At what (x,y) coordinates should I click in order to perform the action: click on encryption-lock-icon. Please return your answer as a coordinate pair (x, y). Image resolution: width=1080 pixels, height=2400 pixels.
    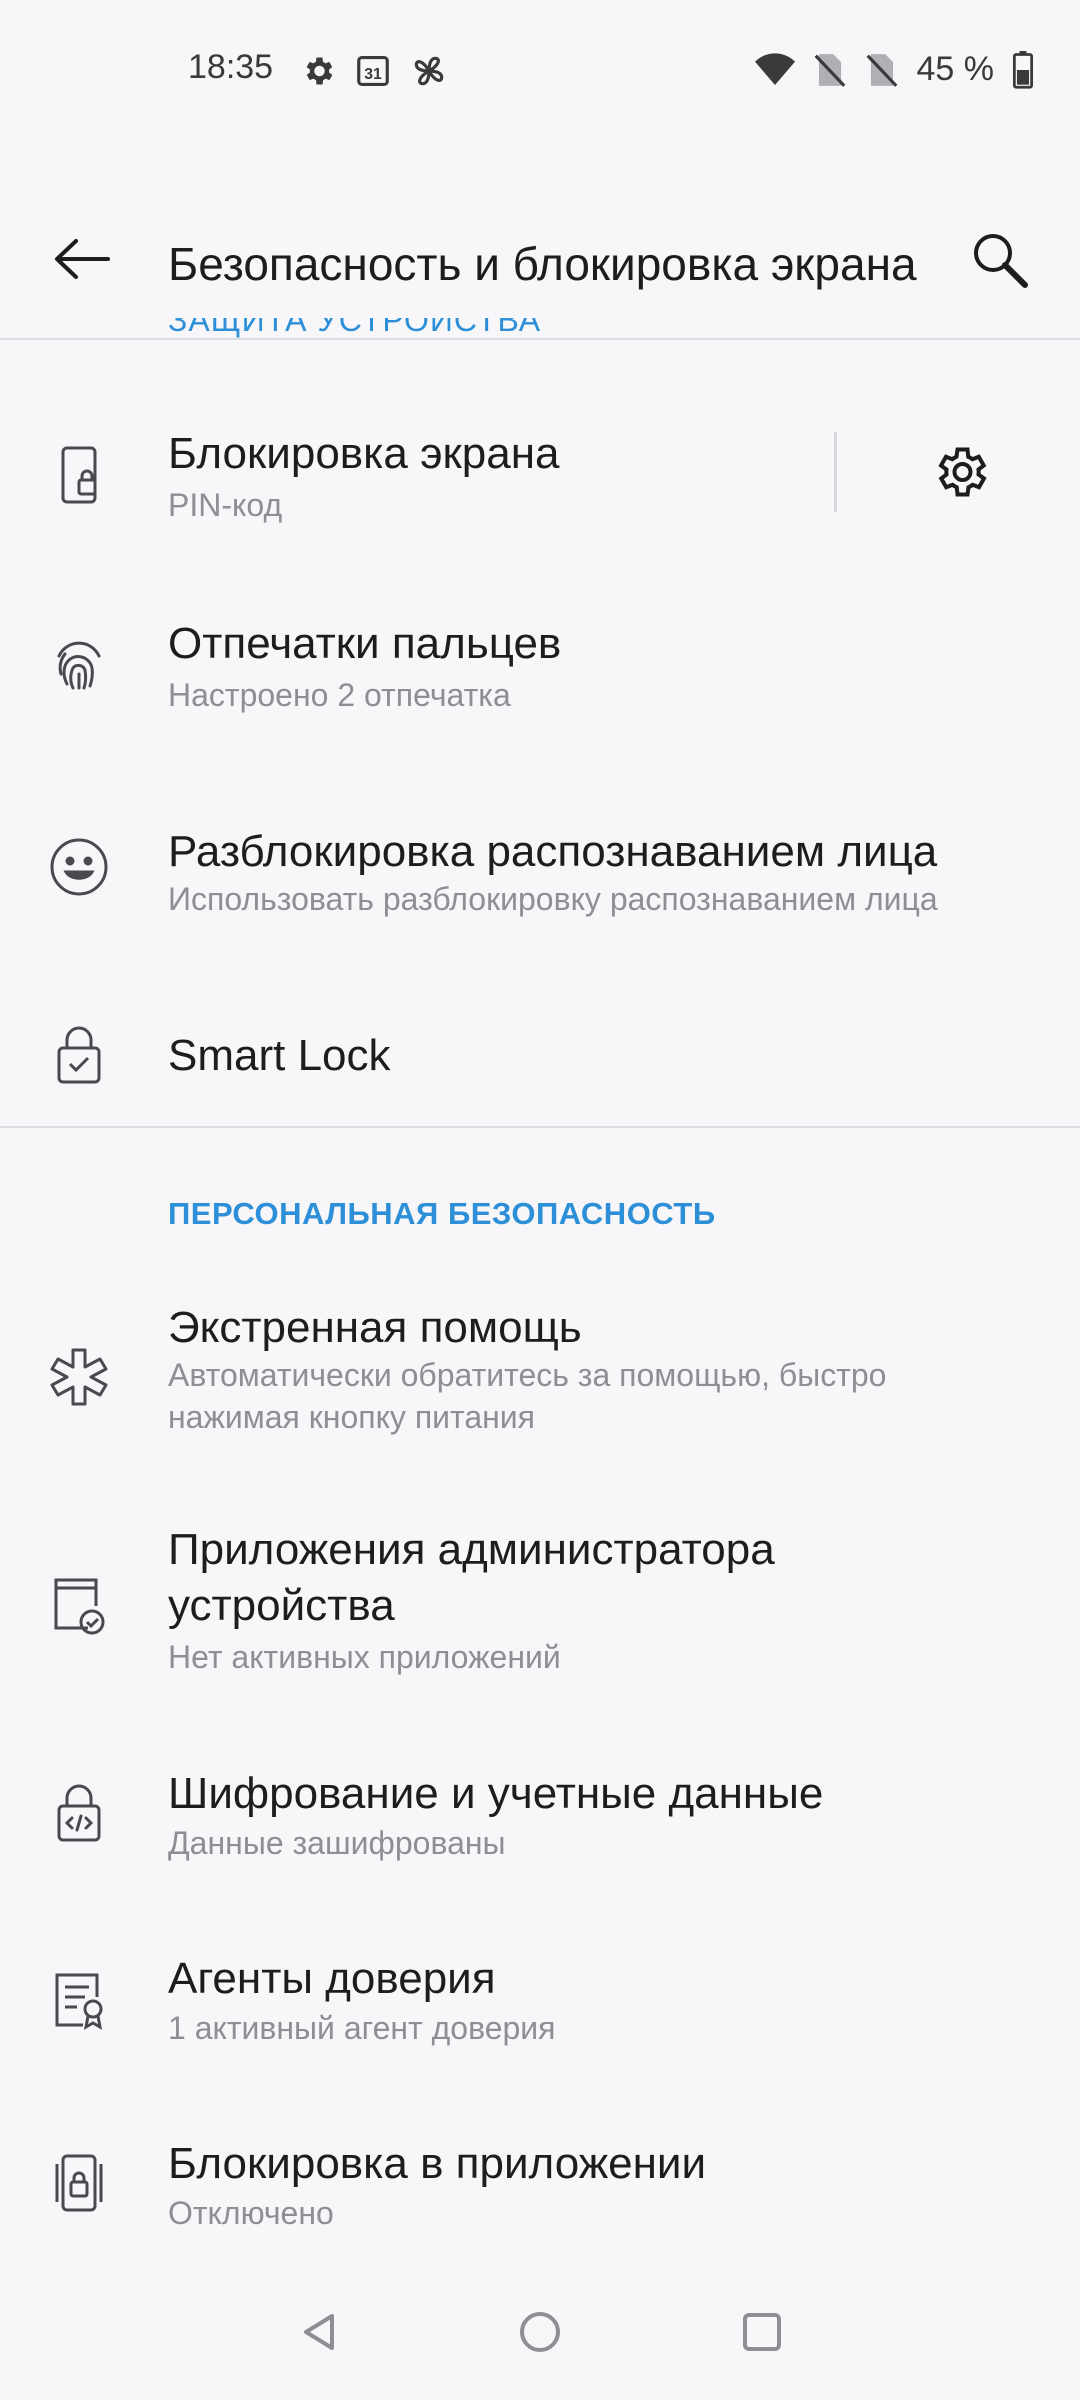
    Looking at the image, I should click on (79, 1813).